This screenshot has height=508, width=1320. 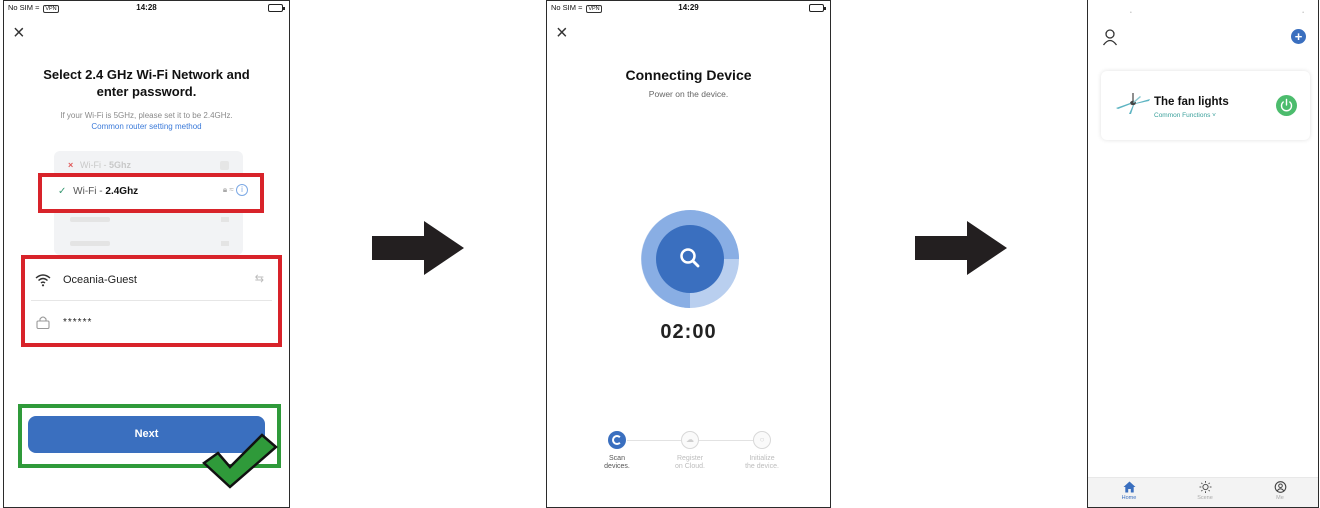 I want to click on tab-me: Me, so click(x=1280, y=491).